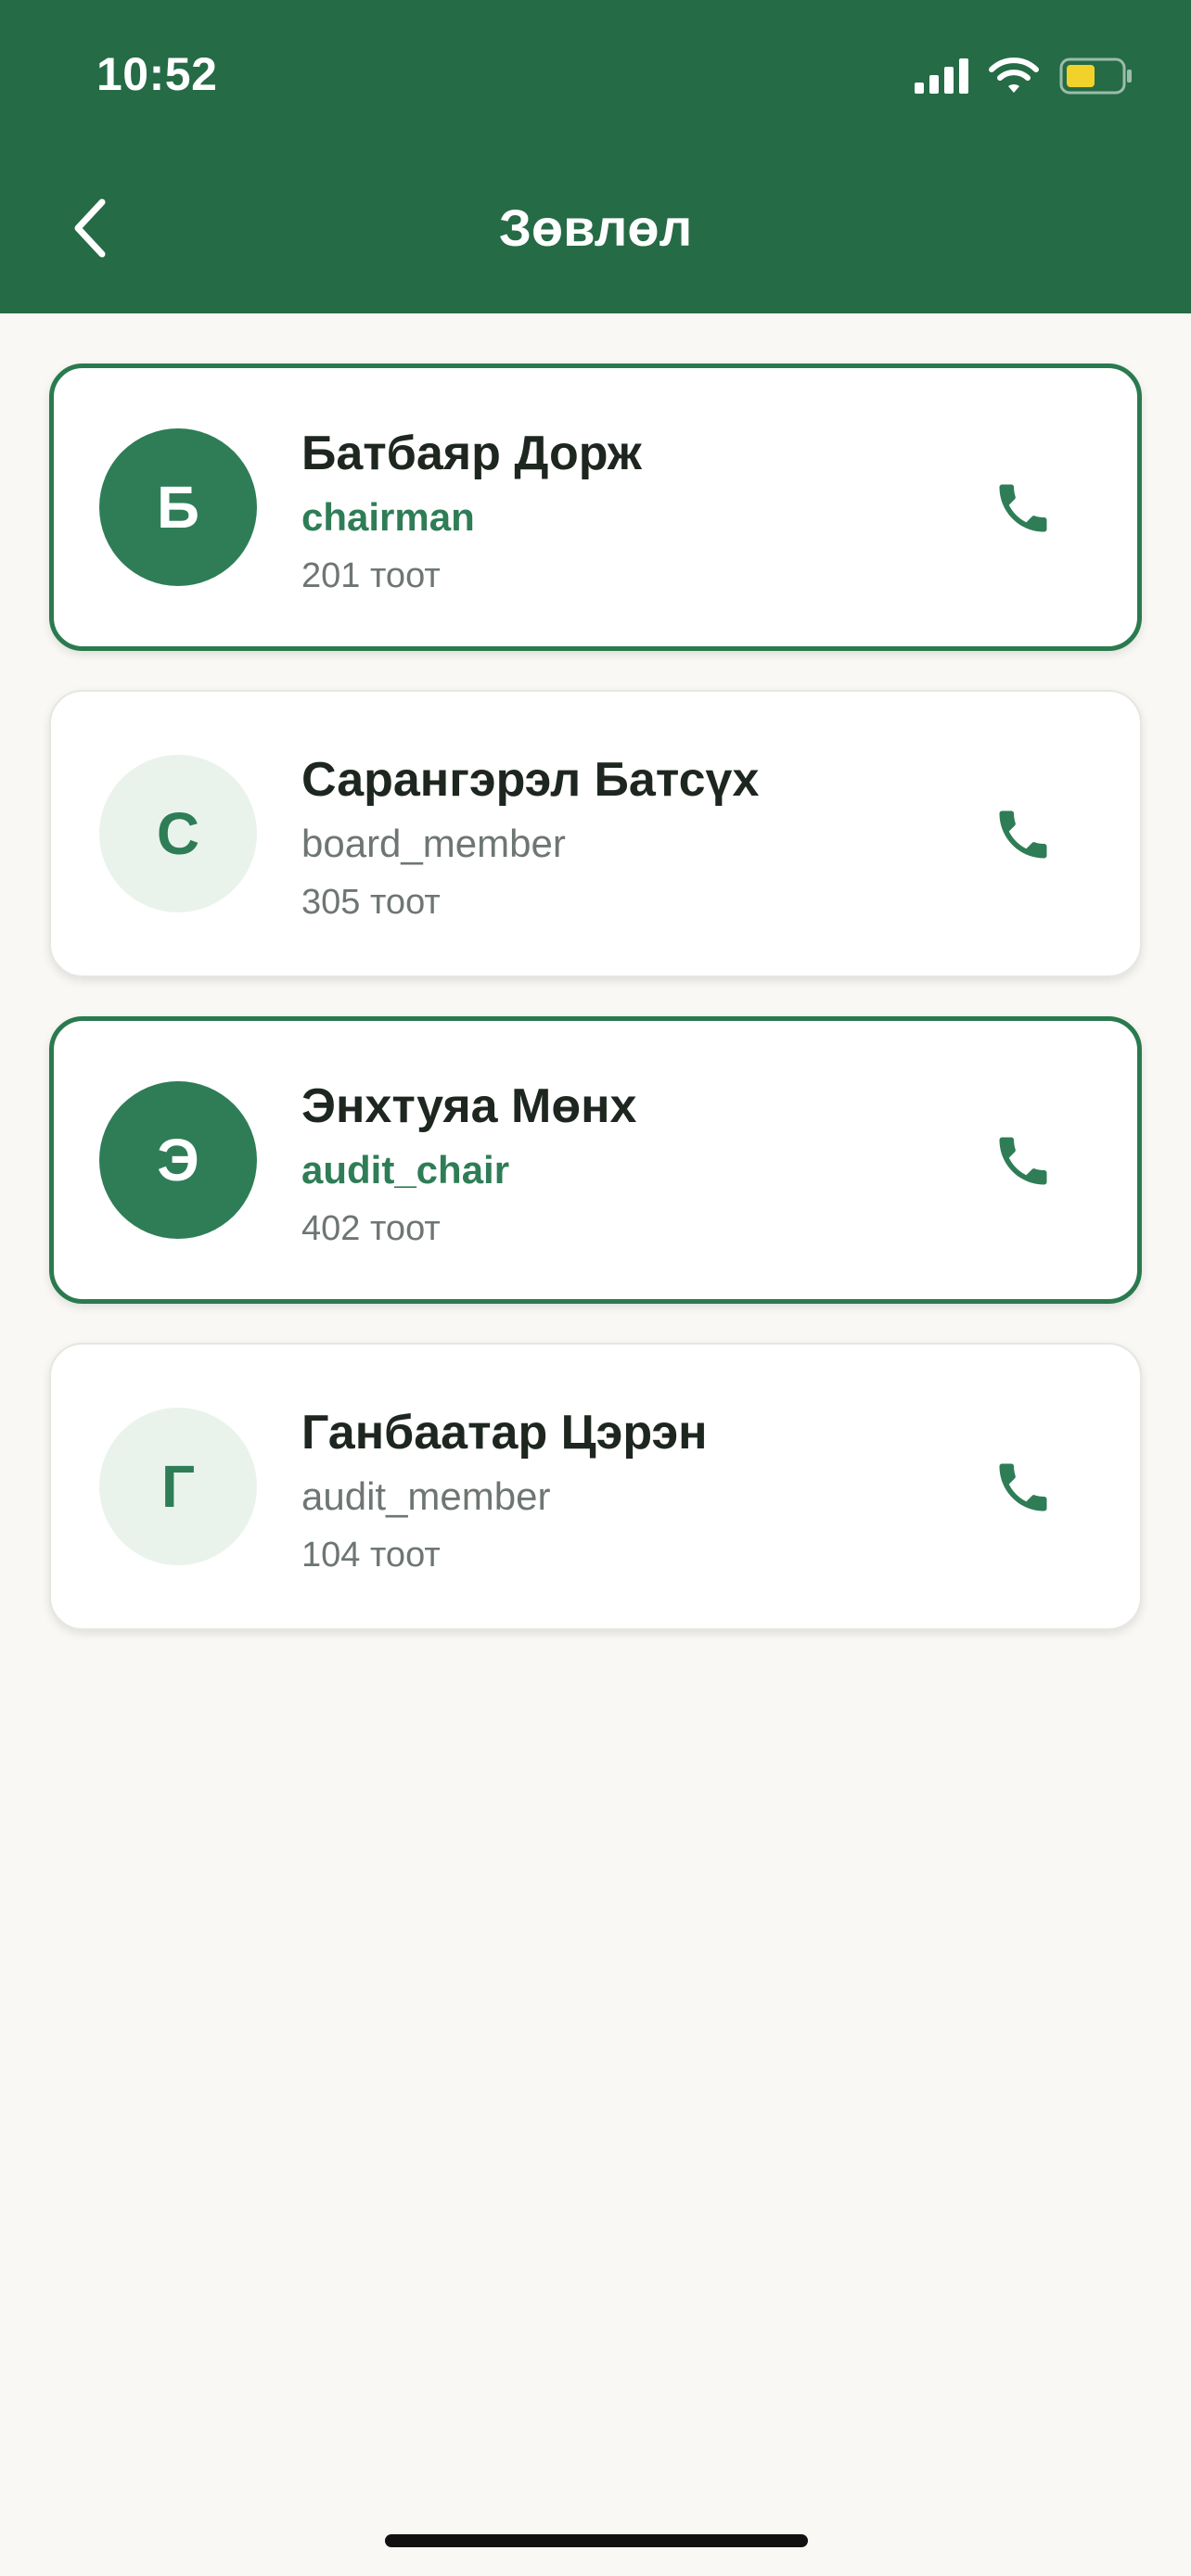  What do you see at coordinates (178, 1486) in the screenshot?
I see `avatar: Г` at bounding box center [178, 1486].